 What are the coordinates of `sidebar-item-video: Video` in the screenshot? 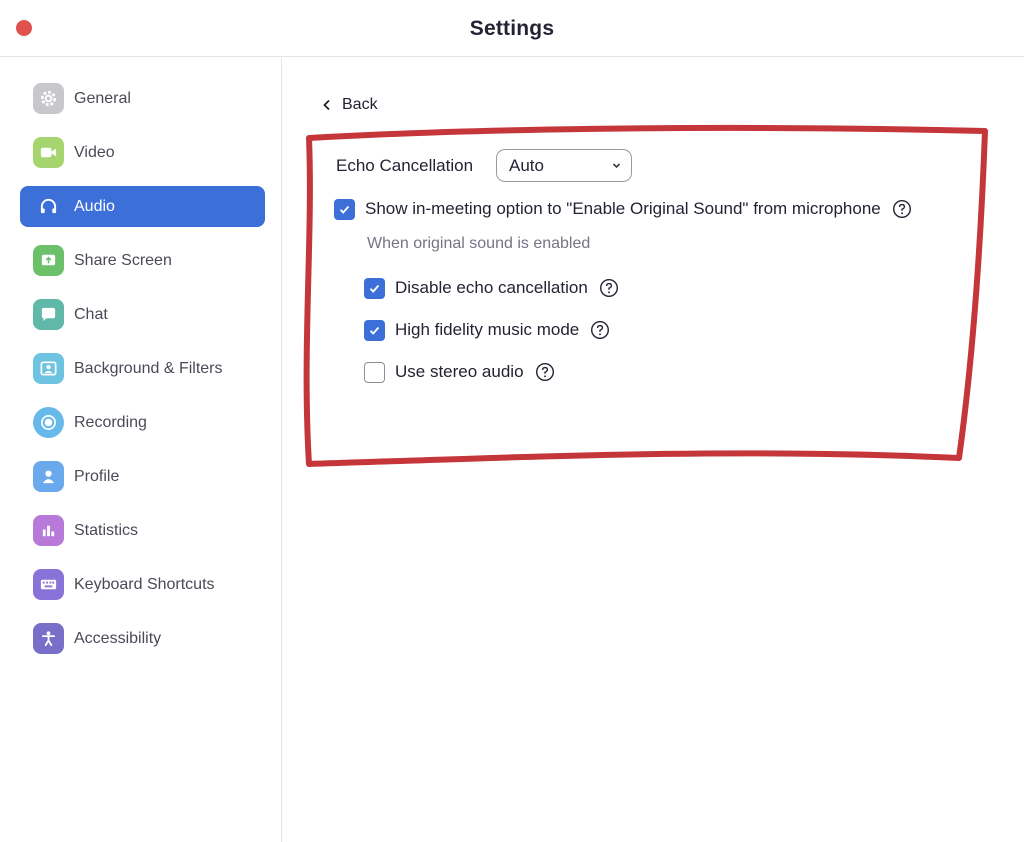 It's located at (142, 152).